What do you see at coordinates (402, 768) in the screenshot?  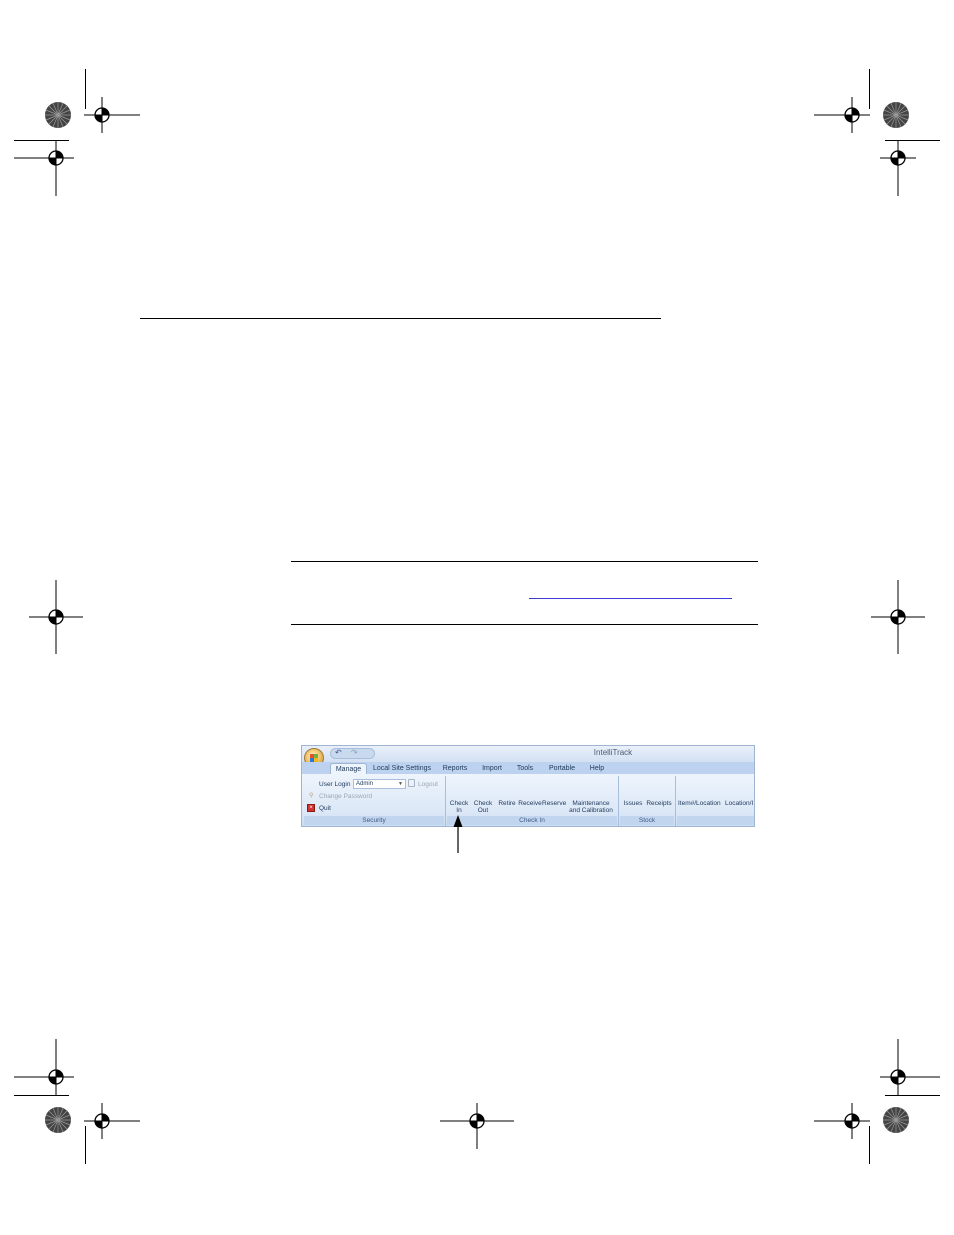 I see `tab-local-site-settings: Local Site Settings` at bounding box center [402, 768].